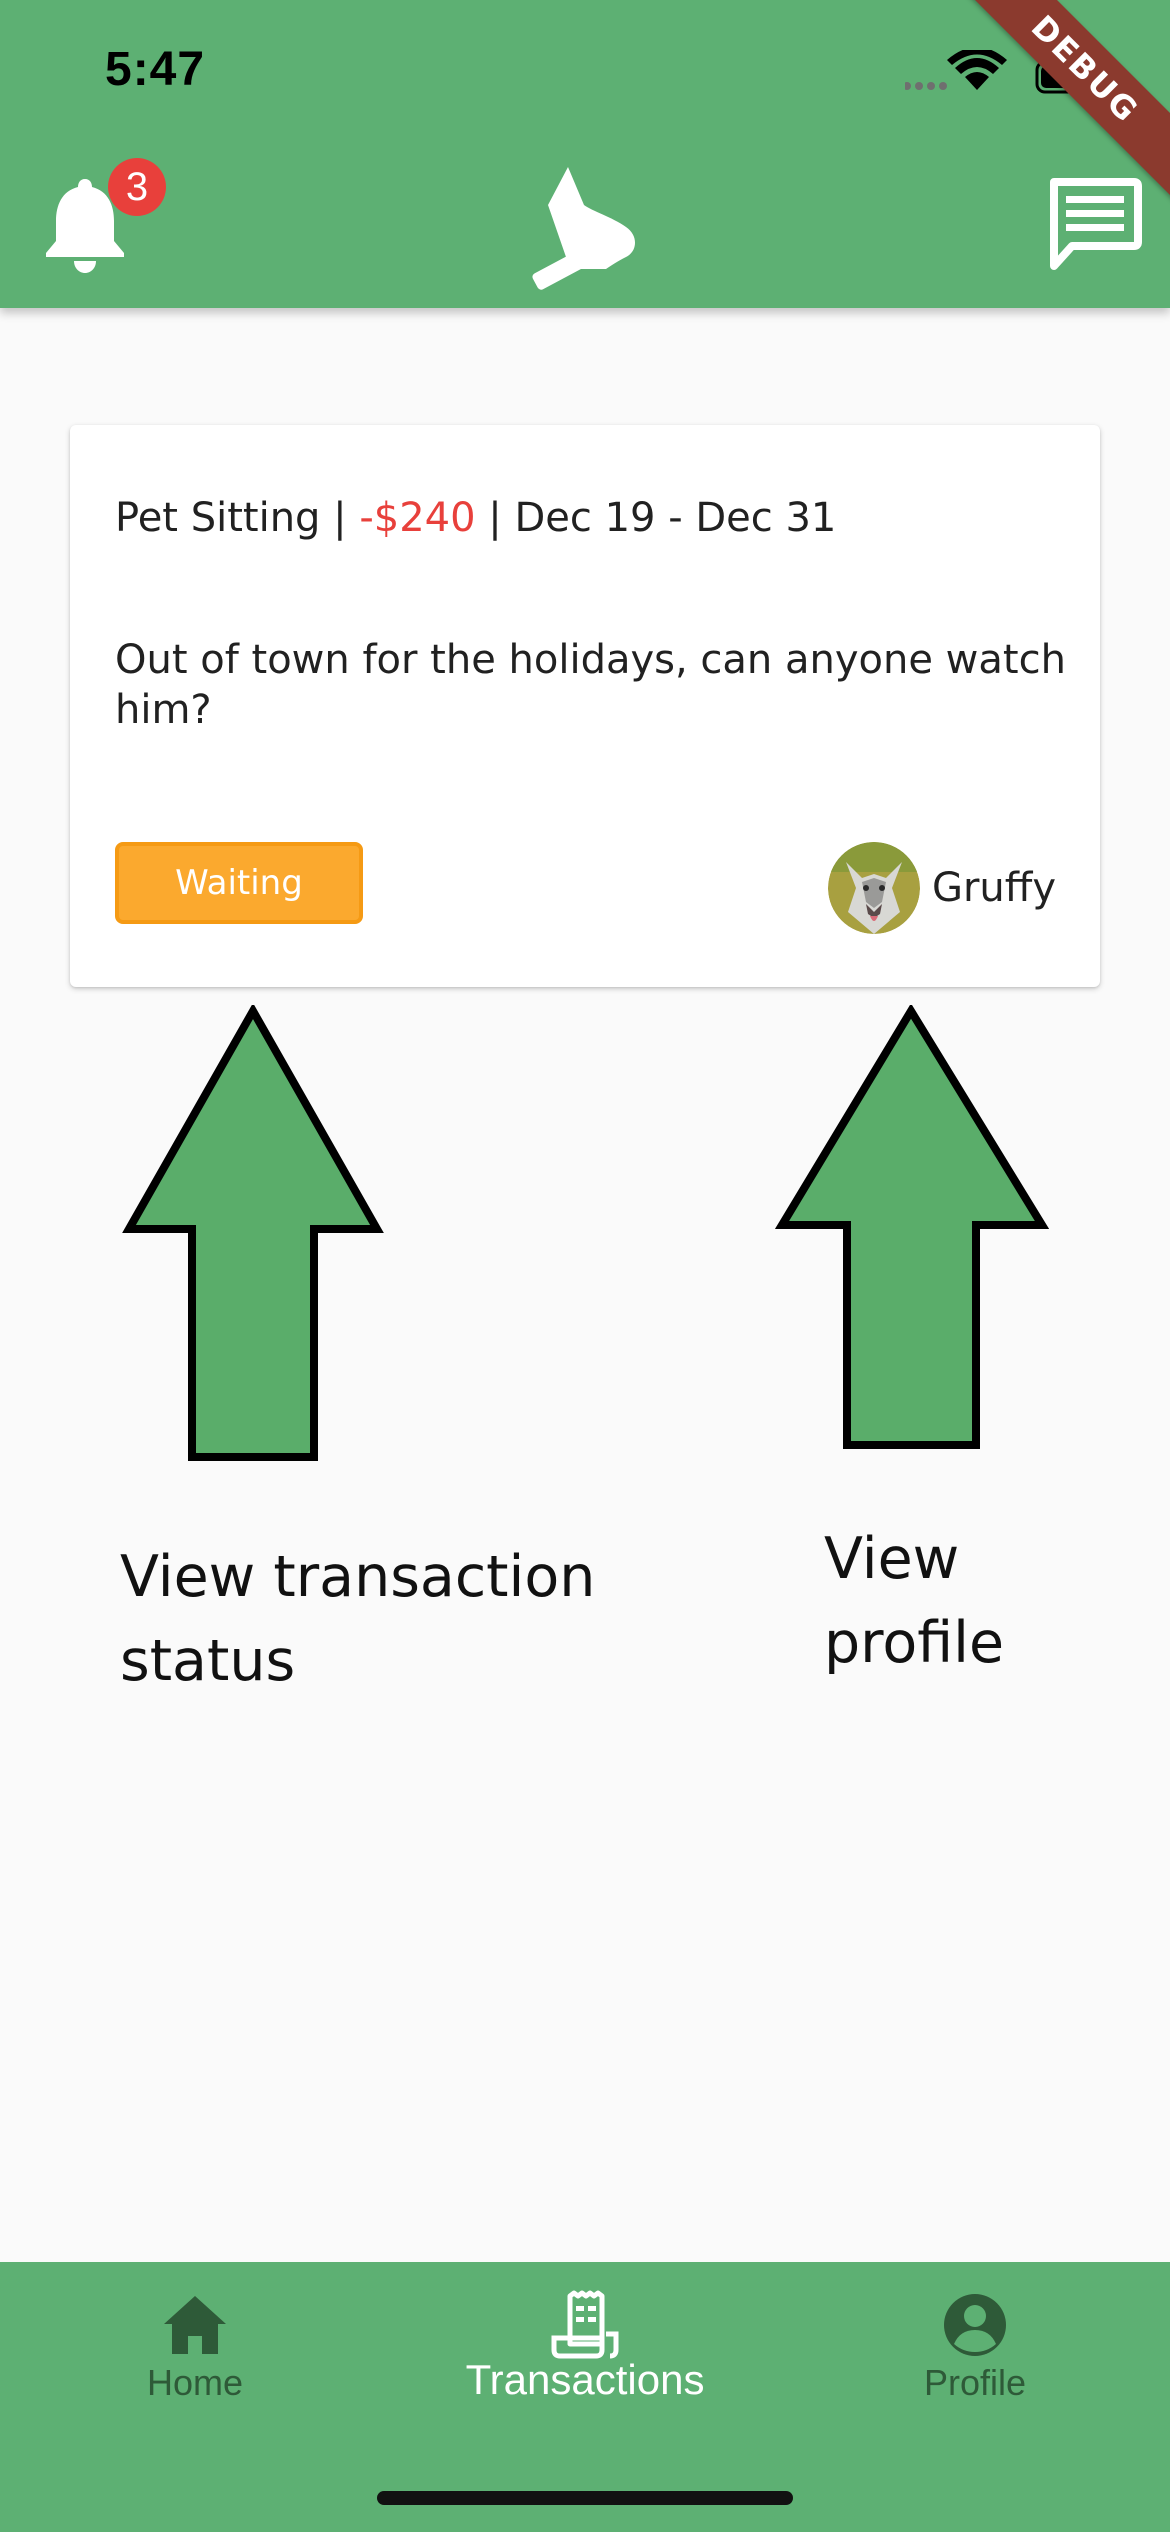  I want to click on wifi-icon, so click(977, 70).